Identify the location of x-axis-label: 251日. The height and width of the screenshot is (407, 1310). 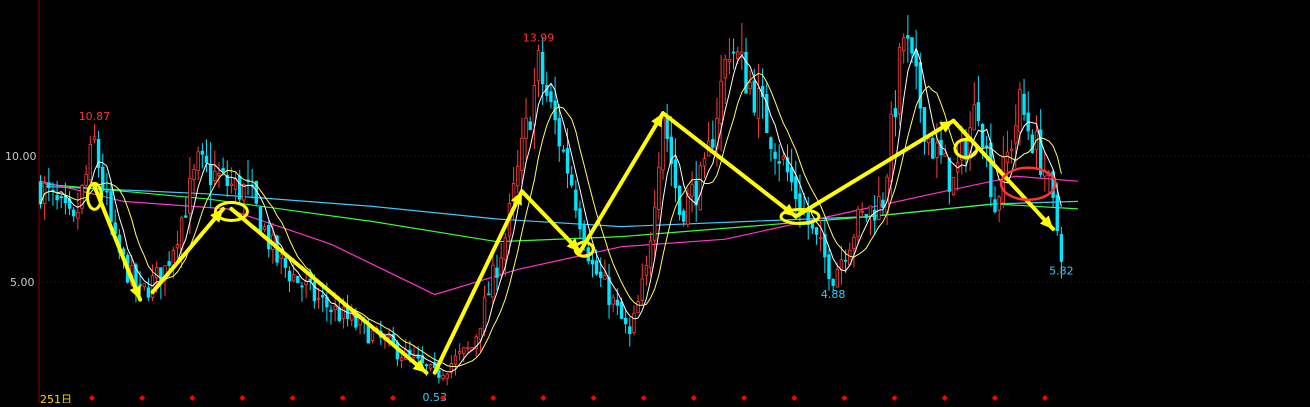
(56, 398).